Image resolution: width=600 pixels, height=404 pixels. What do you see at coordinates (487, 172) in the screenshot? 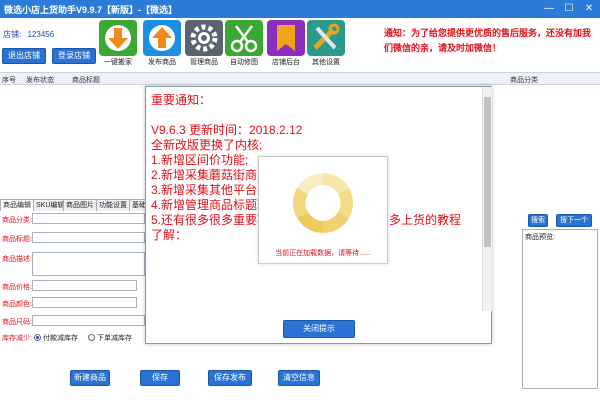
I see `scrollbar-thumb` at bounding box center [487, 172].